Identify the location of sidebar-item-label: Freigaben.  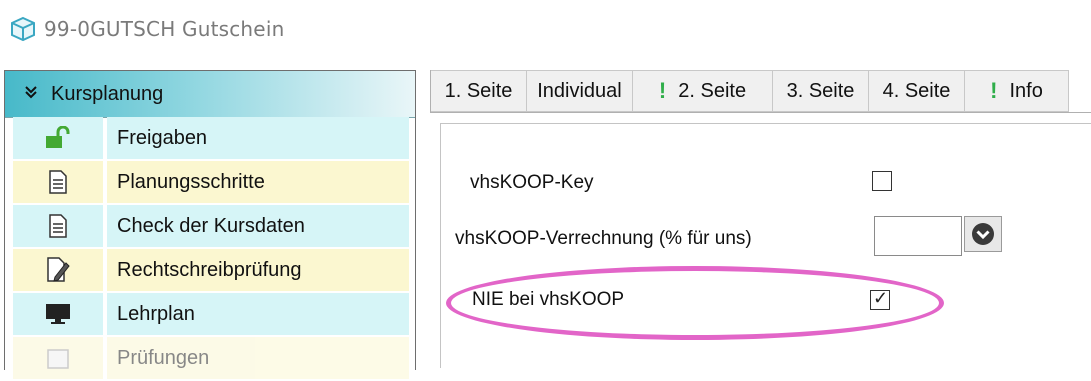
(258, 138).